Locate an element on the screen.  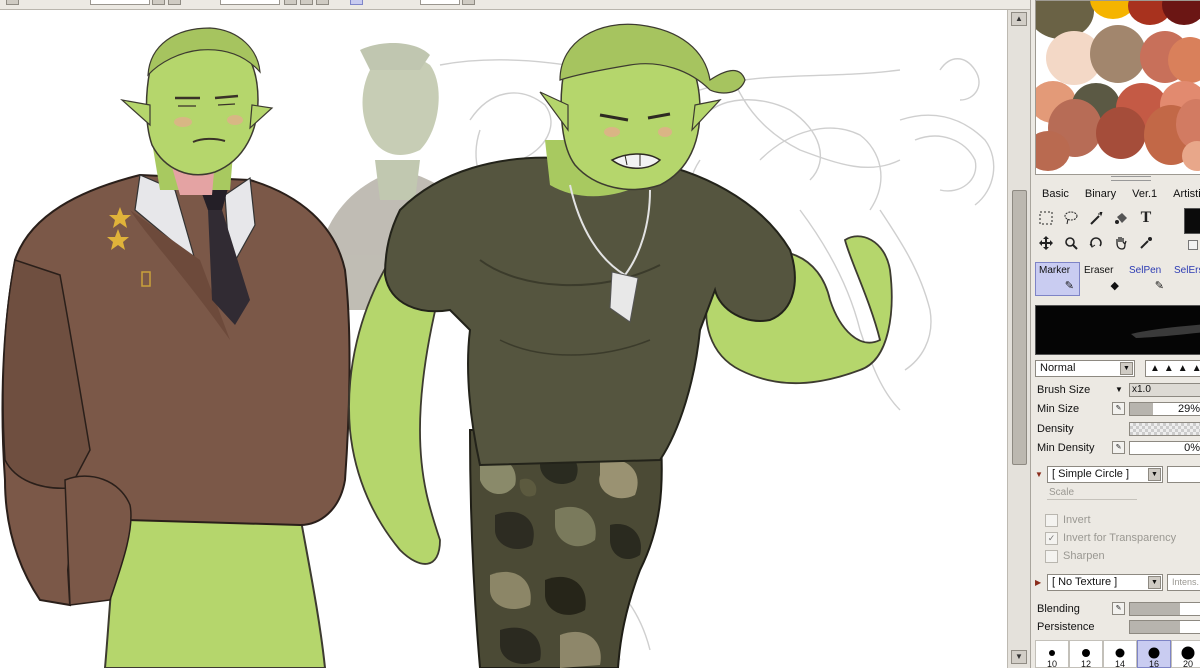
flip-button is located at coordinates (356, 2).